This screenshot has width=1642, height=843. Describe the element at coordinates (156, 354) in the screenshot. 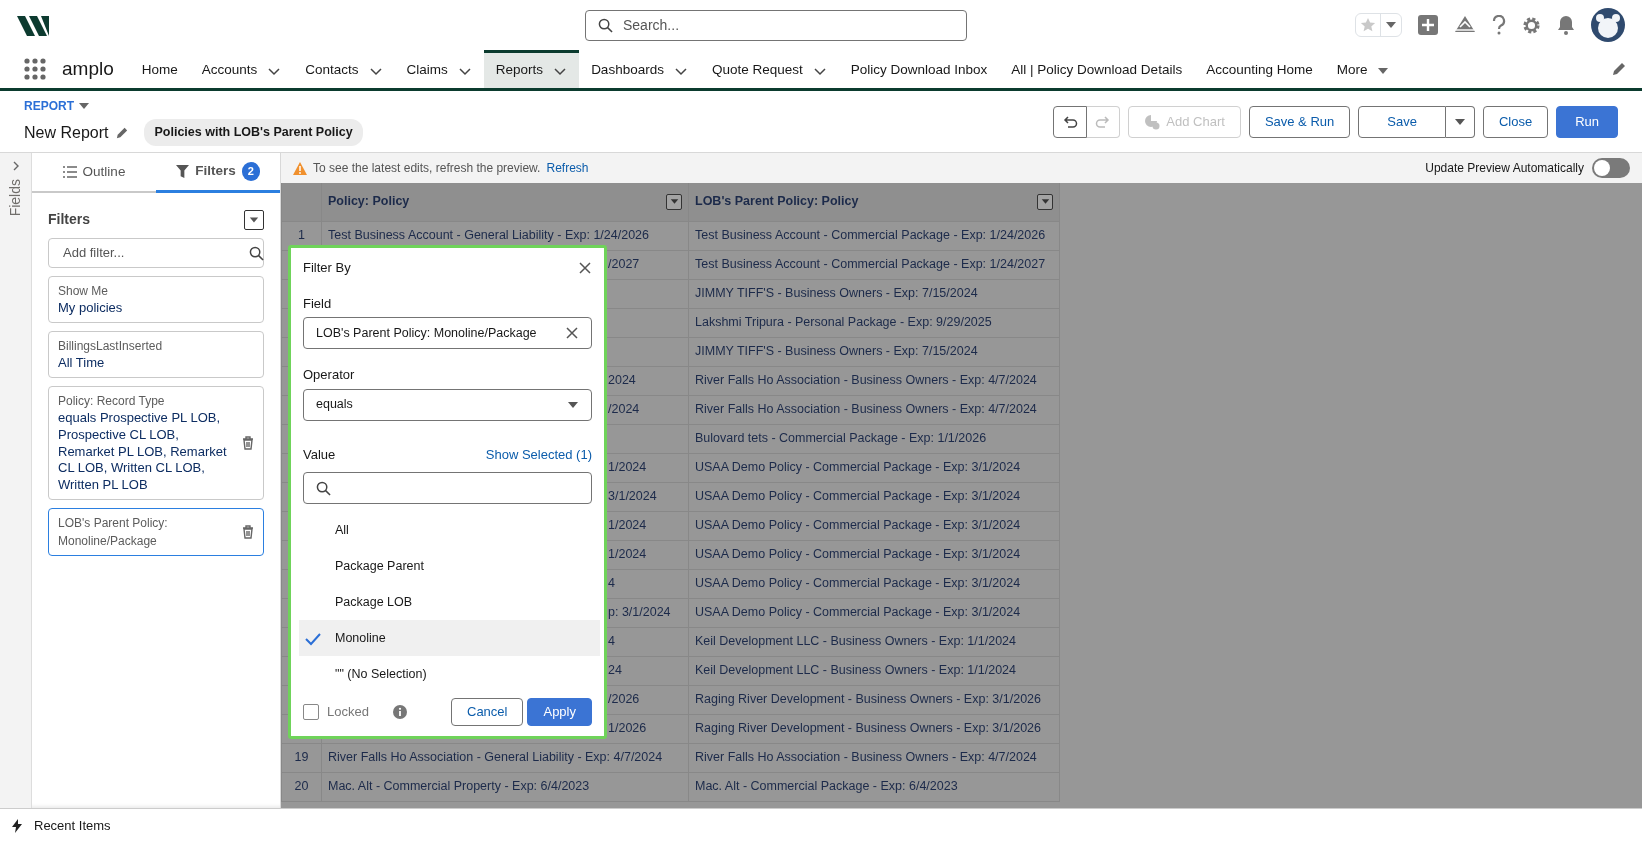

I see `filter-card: BillingsLastInserted All Time` at that location.